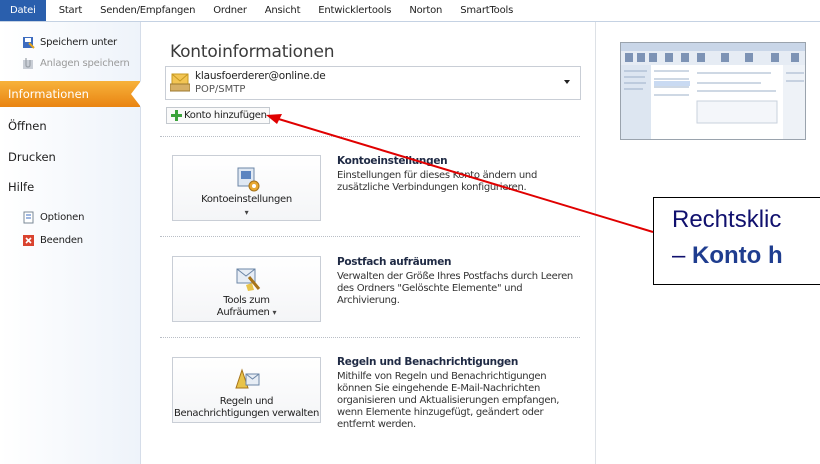 This screenshot has height=464, width=820. I want to click on save-attachments-icon, so click(28, 63).